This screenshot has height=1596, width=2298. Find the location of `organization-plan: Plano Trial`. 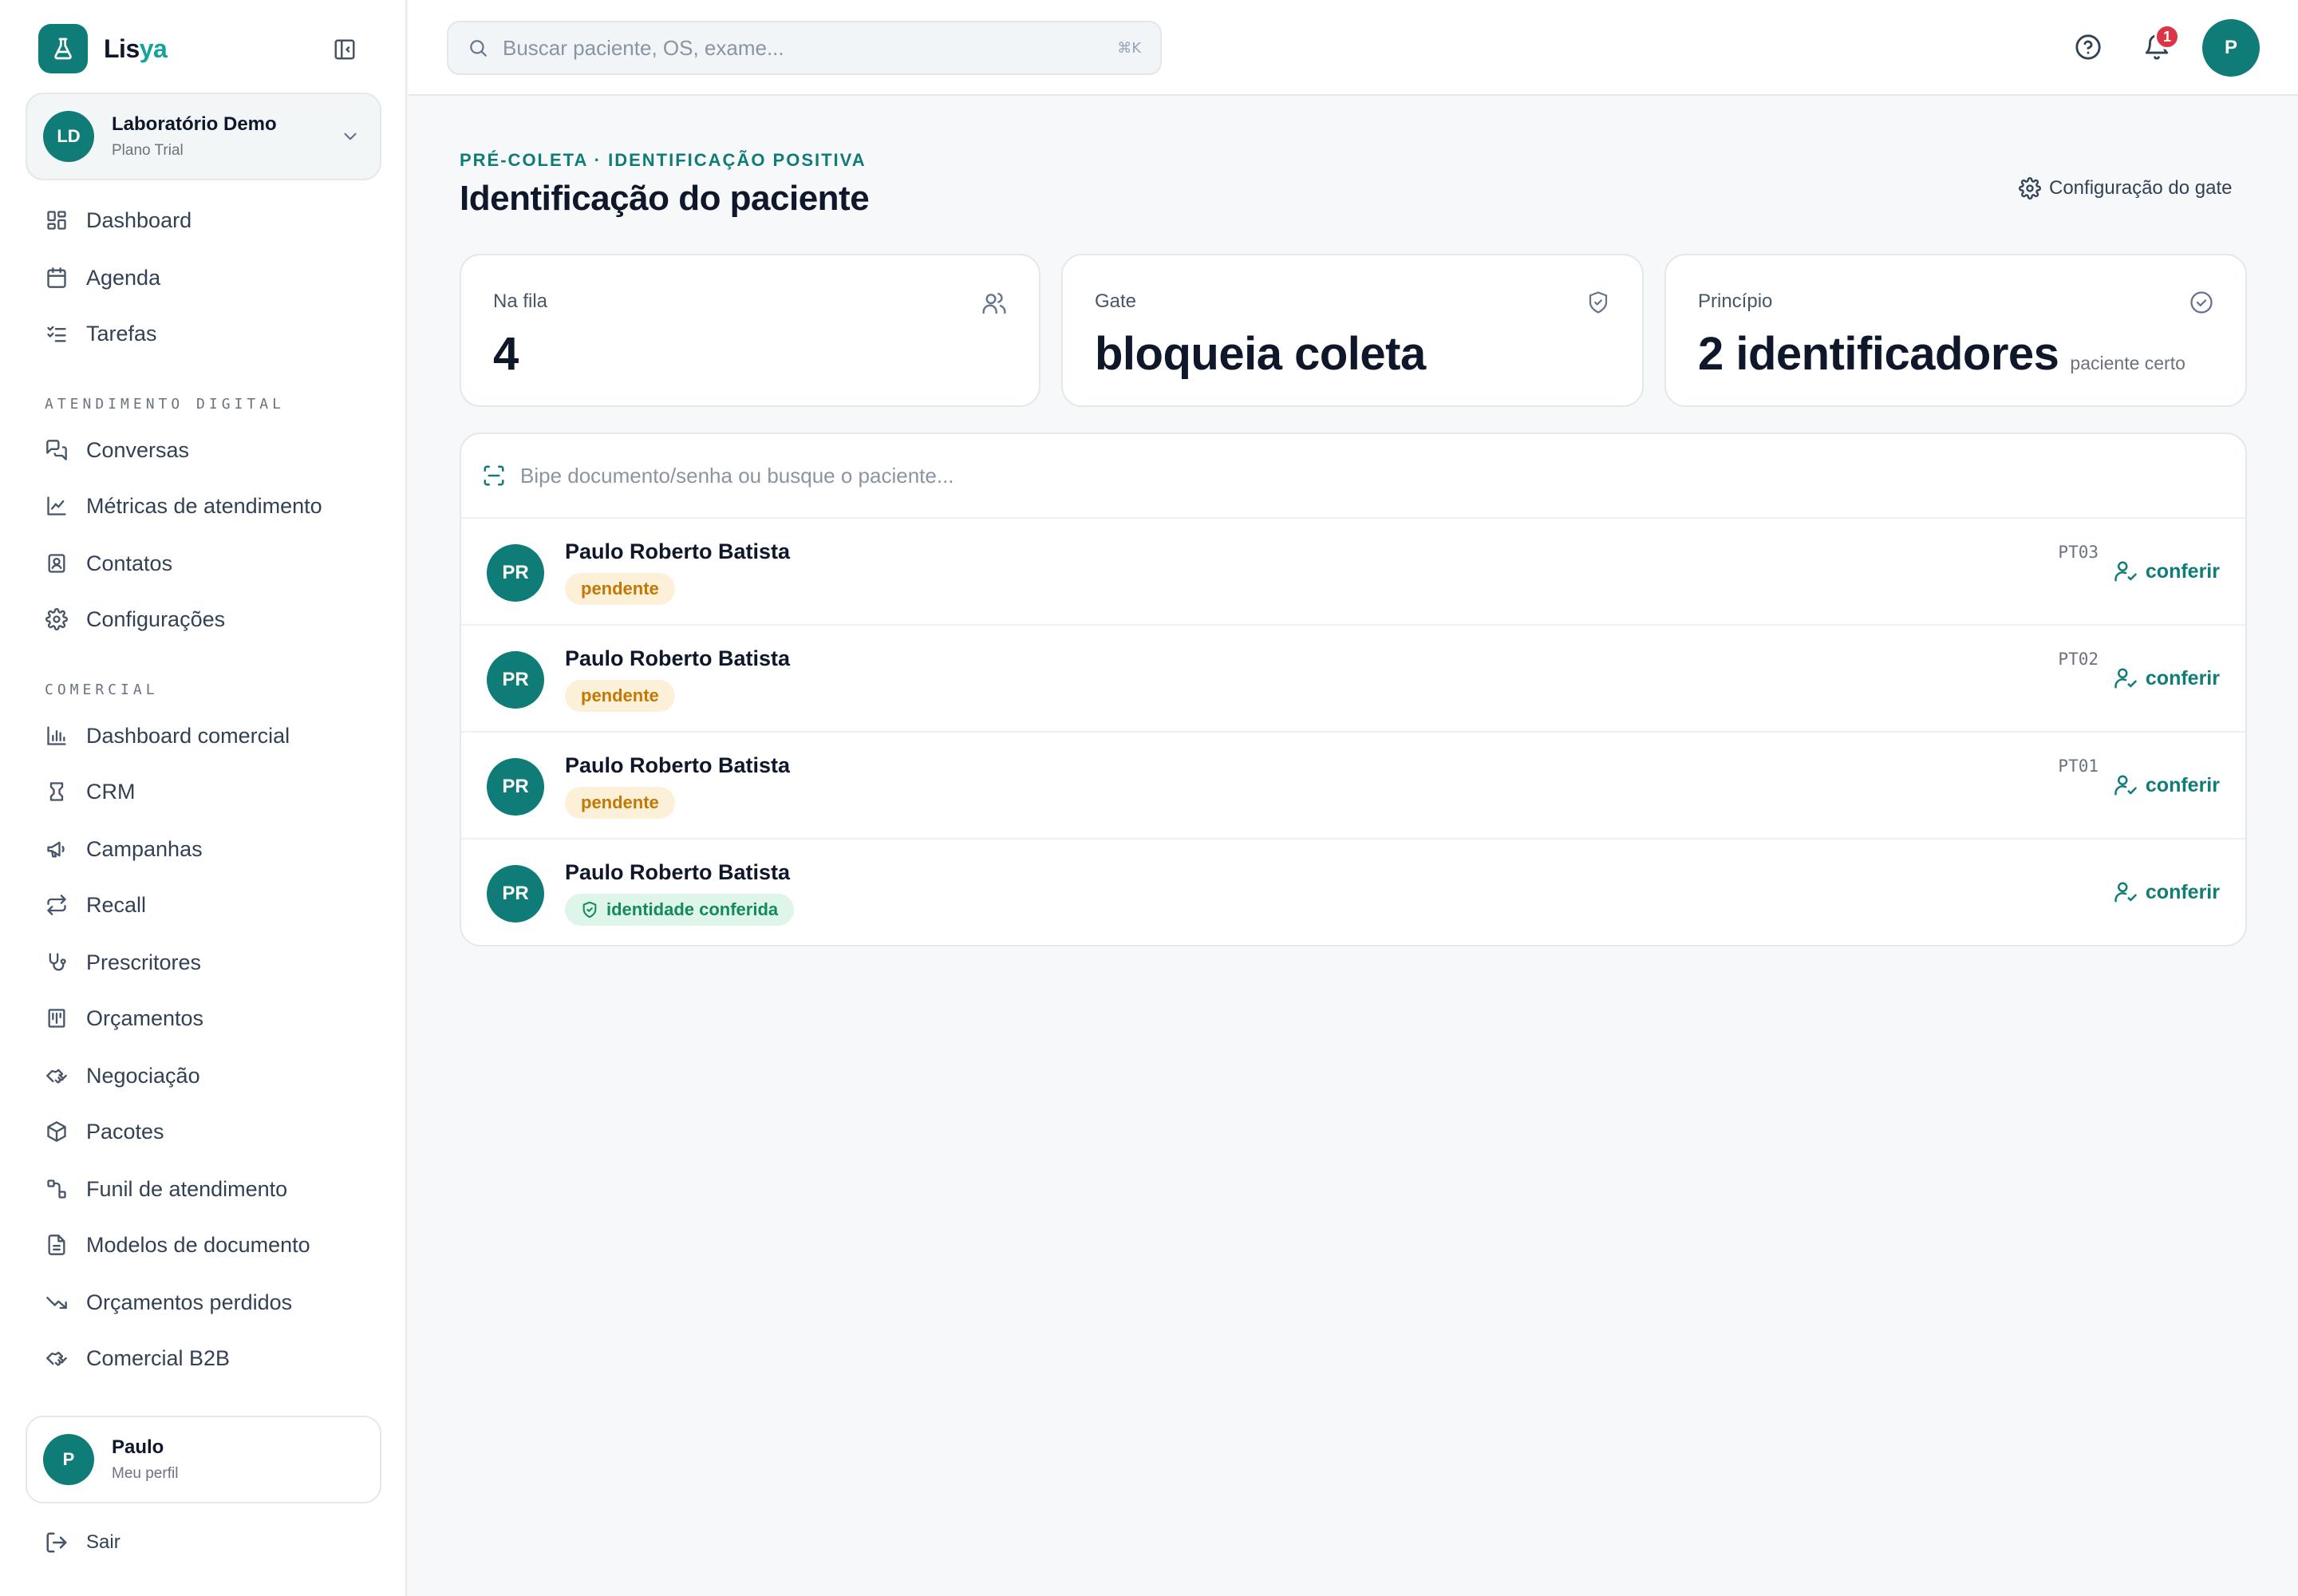

organization-plan: Plano Trial is located at coordinates (148, 150).